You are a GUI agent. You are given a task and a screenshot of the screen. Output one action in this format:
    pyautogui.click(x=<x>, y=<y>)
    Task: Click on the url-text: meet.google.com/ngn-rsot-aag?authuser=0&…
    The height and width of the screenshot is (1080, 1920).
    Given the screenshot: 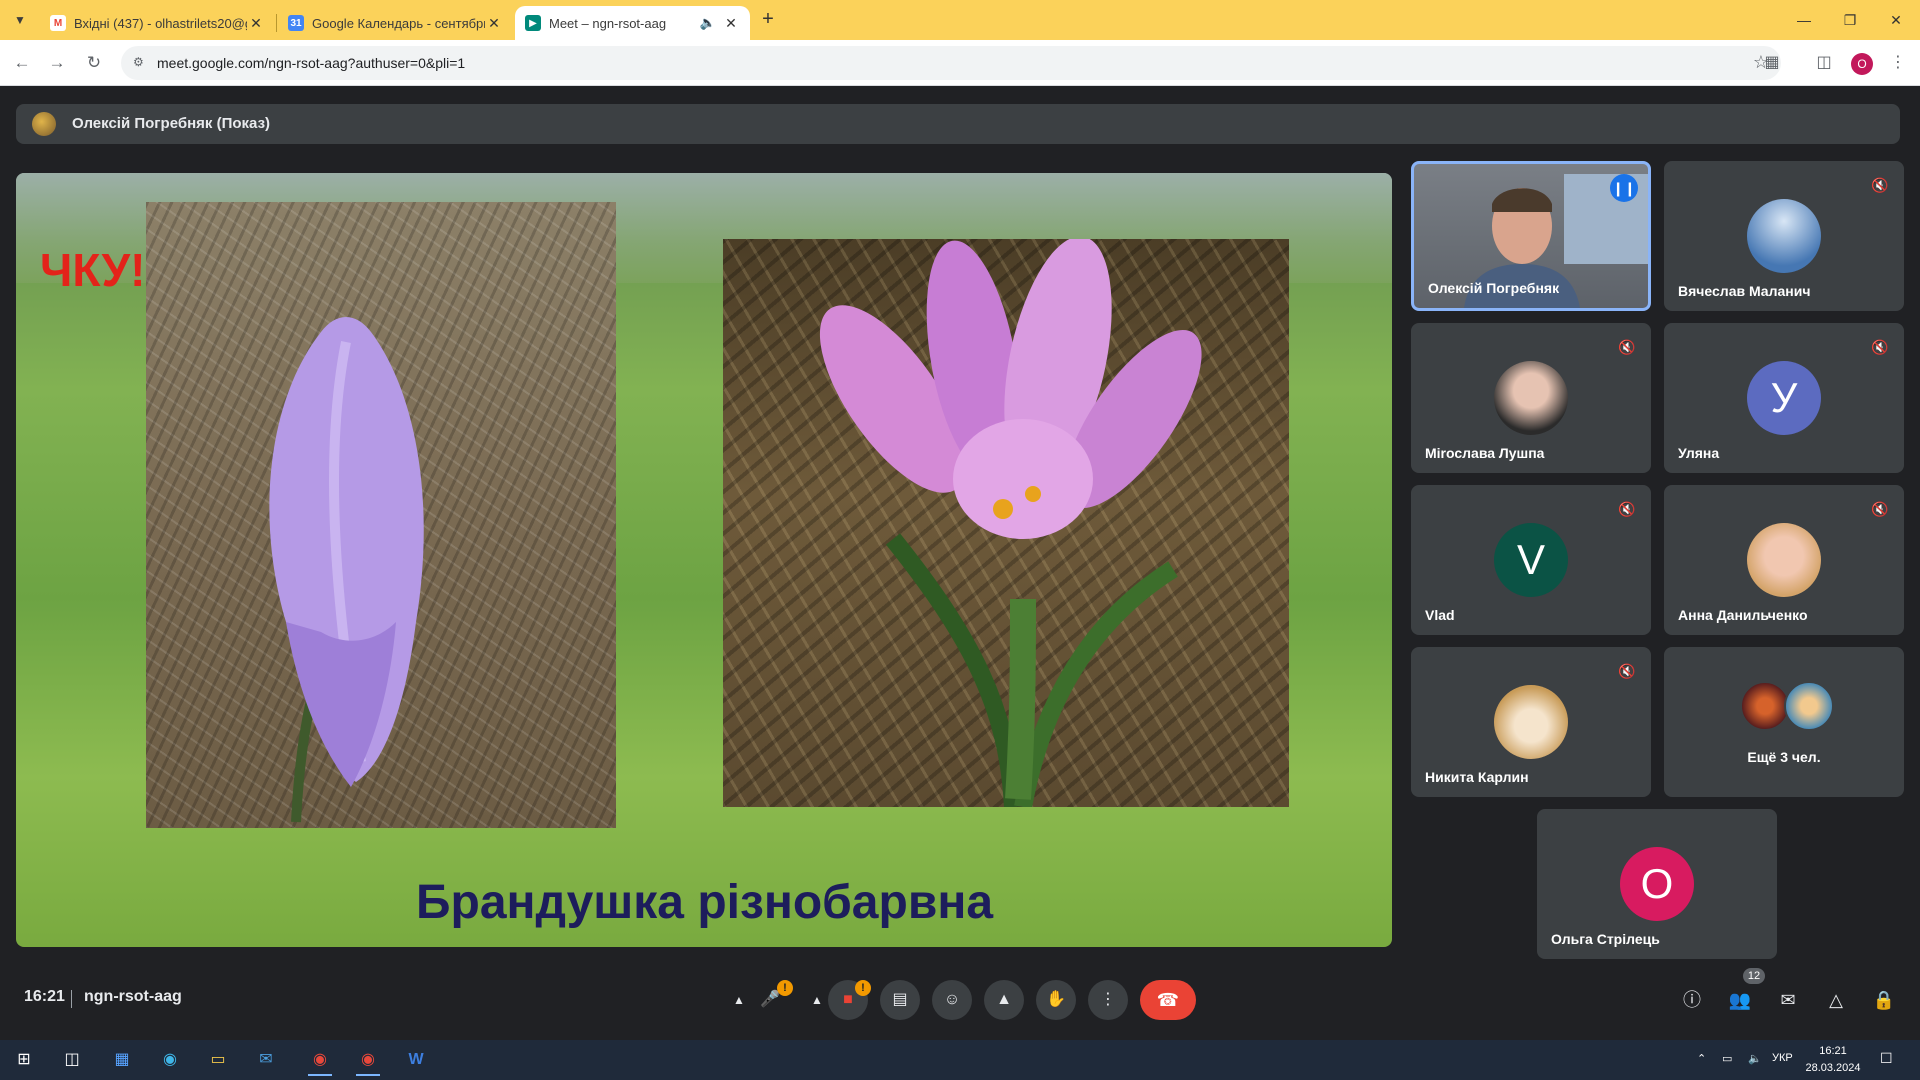 What is the action you would take?
    pyautogui.click(x=311, y=63)
    